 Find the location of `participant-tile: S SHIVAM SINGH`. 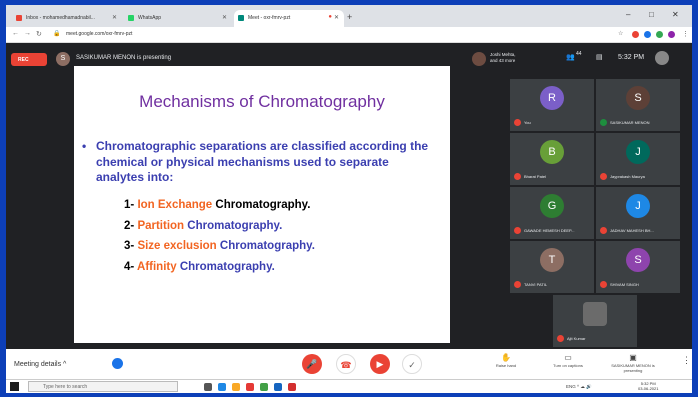

participant-tile: S SHIVAM SINGH is located at coordinates (638, 267).